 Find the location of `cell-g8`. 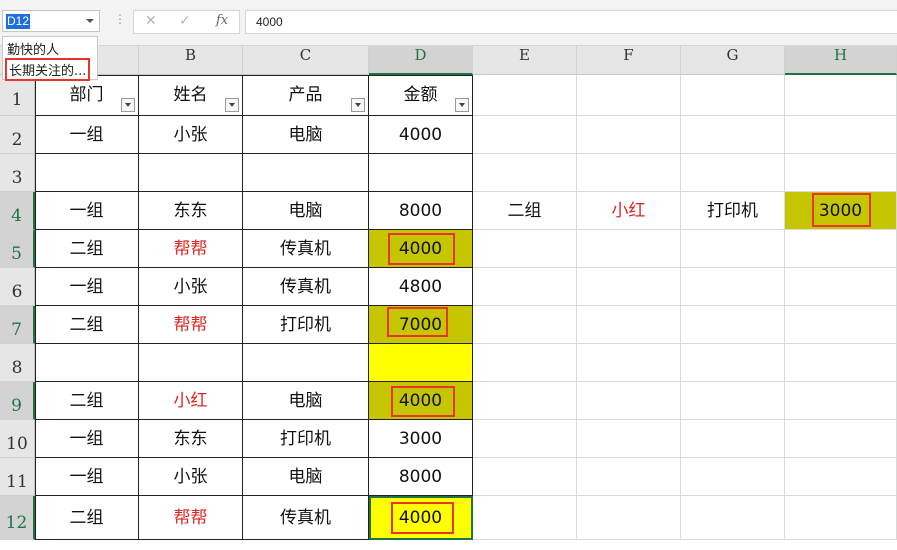

cell-g8 is located at coordinates (733, 363).